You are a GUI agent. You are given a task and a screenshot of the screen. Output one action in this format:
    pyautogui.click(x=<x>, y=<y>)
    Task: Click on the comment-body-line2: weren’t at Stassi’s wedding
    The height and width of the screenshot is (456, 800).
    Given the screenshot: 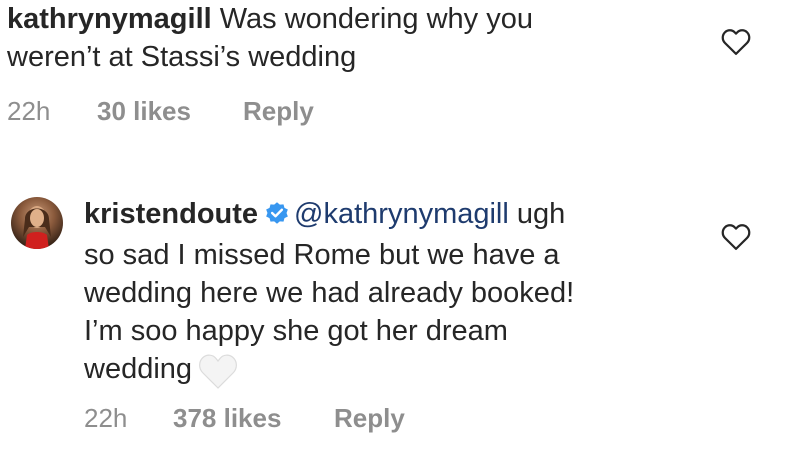 What is the action you would take?
    pyautogui.click(x=182, y=57)
    